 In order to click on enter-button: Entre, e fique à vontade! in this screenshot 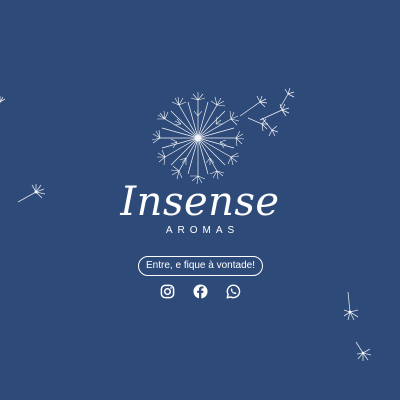, I will do `click(200, 266)`.